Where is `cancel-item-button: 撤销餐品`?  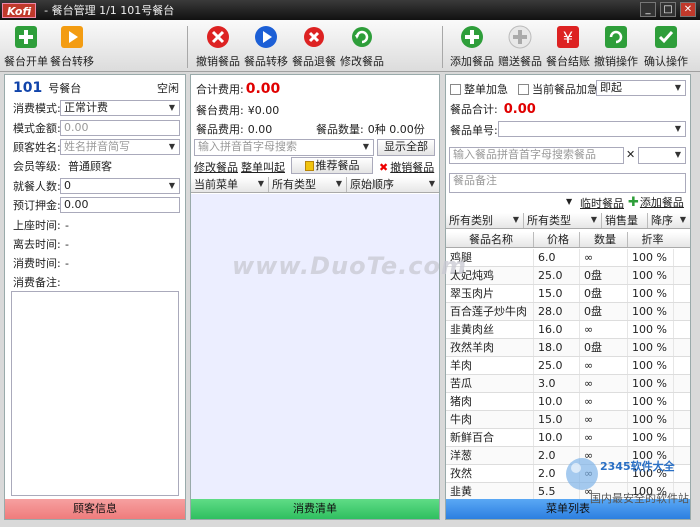 cancel-item-button: 撤销餐品 is located at coordinates (218, 46).